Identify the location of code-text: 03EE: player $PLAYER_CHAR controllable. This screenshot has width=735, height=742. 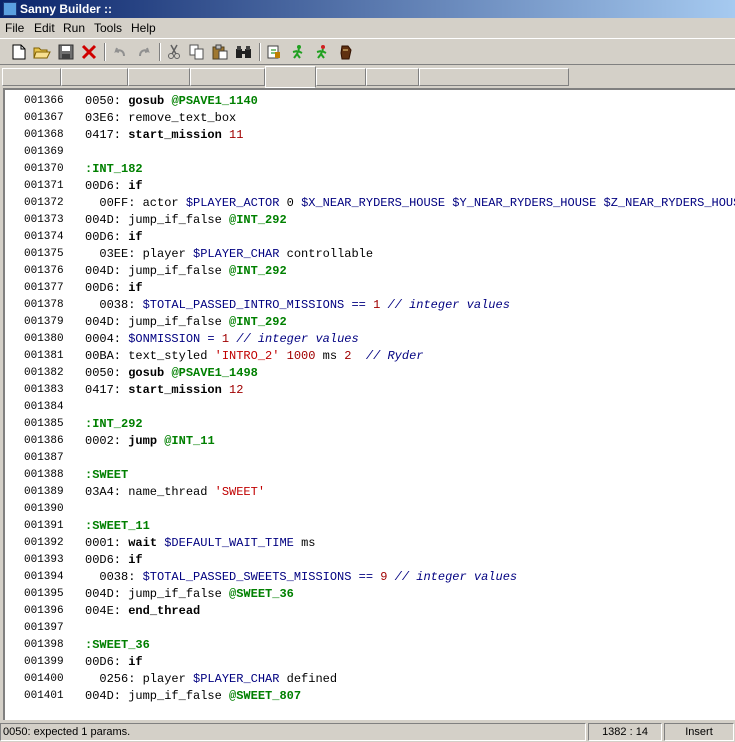
(229, 254).